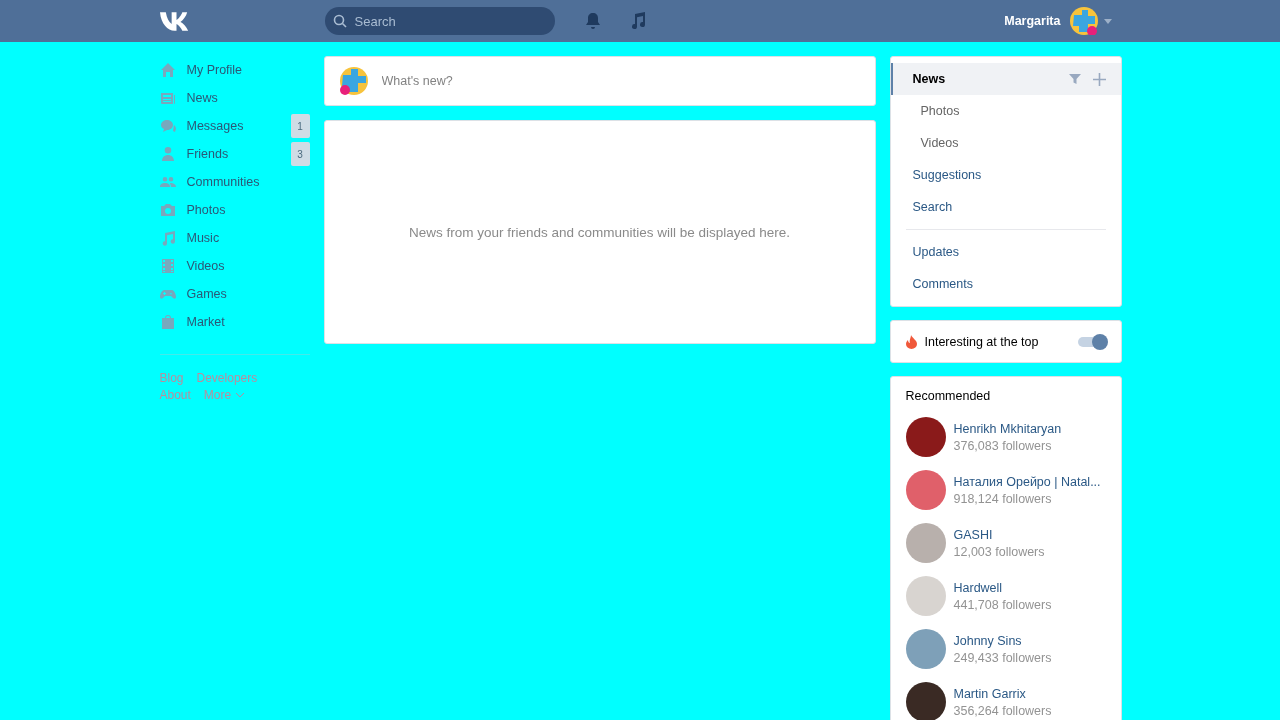  Describe the element at coordinates (234, 294) in the screenshot. I see `nav-item: Games` at that location.